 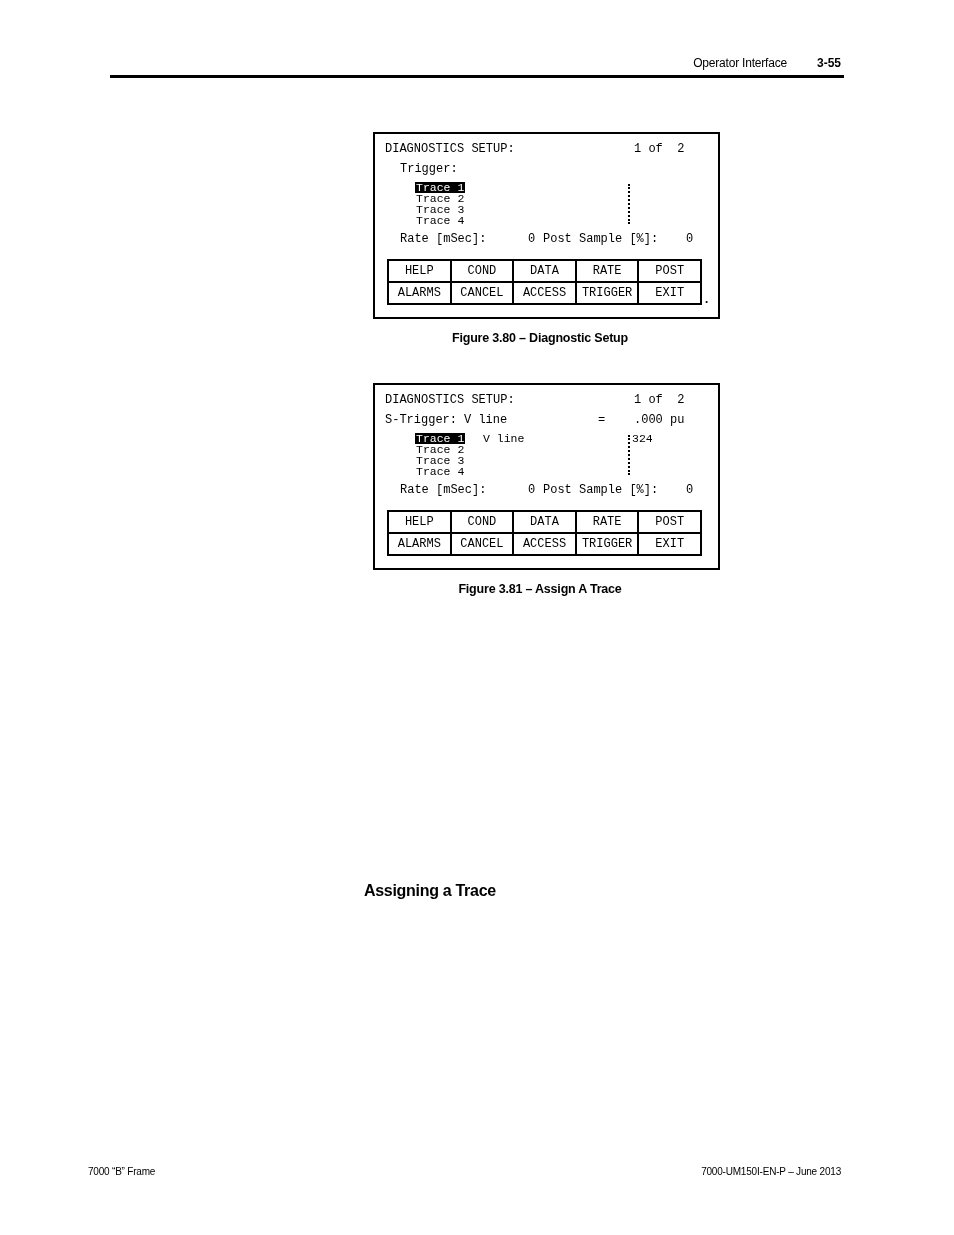 What do you see at coordinates (642, 438) in the screenshot?
I see `trace-value: 324` at bounding box center [642, 438].